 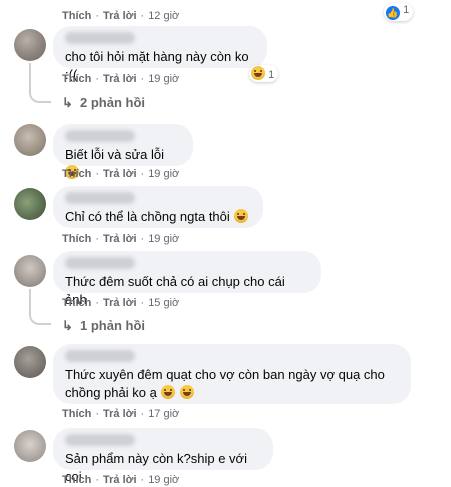 What do you see at coordinates (115, 154) in the screenshot?
I see `comment-text: Biết lỗi và sửa lỗi` at bounding box center [115, 154].